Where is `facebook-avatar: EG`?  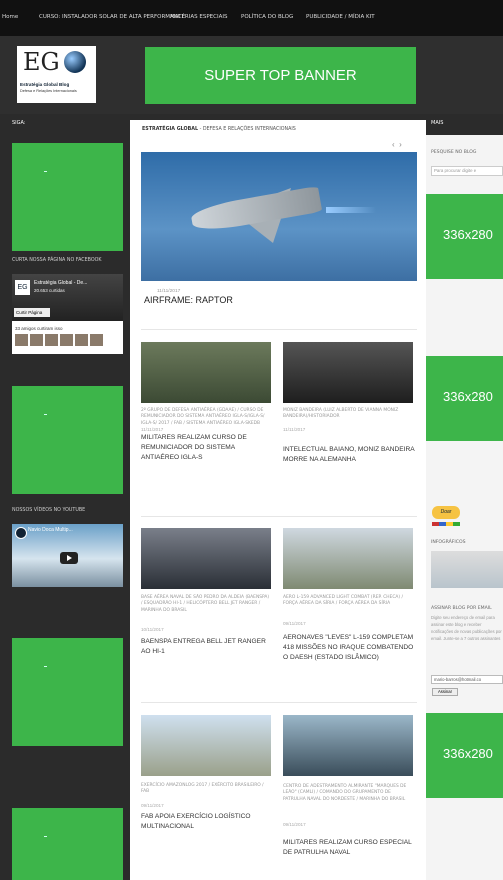 facebook-avatar: EG is located at coordinates (22, 287).